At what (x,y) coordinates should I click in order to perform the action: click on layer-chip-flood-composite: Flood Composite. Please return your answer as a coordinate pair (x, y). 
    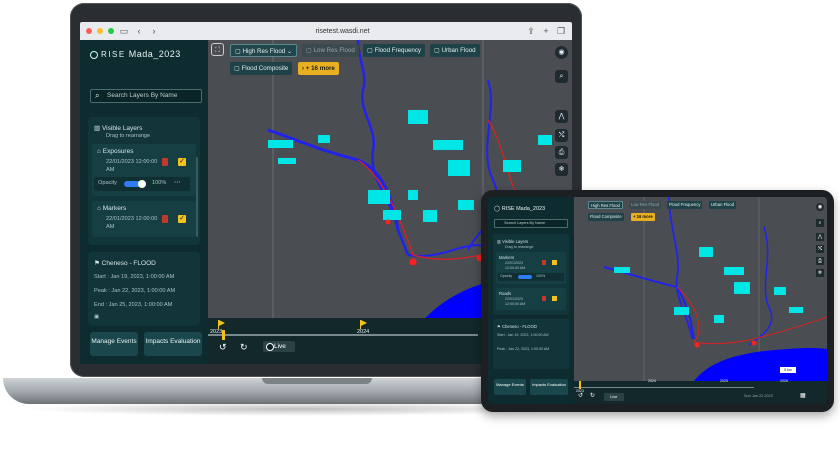
    Looking at the image, I should click on (606, 217).